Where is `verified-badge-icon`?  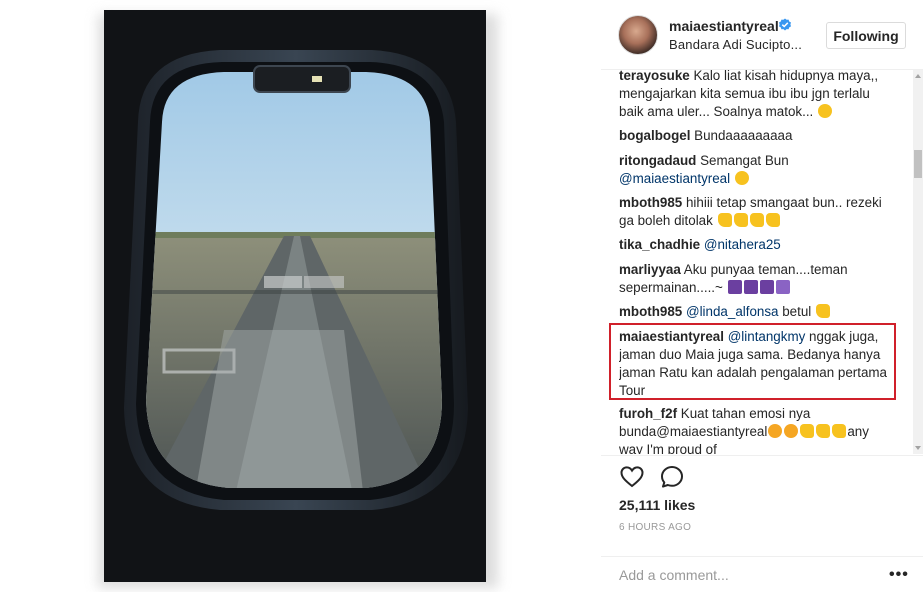
verified-badge-icon is located at coordinates (785, 24).